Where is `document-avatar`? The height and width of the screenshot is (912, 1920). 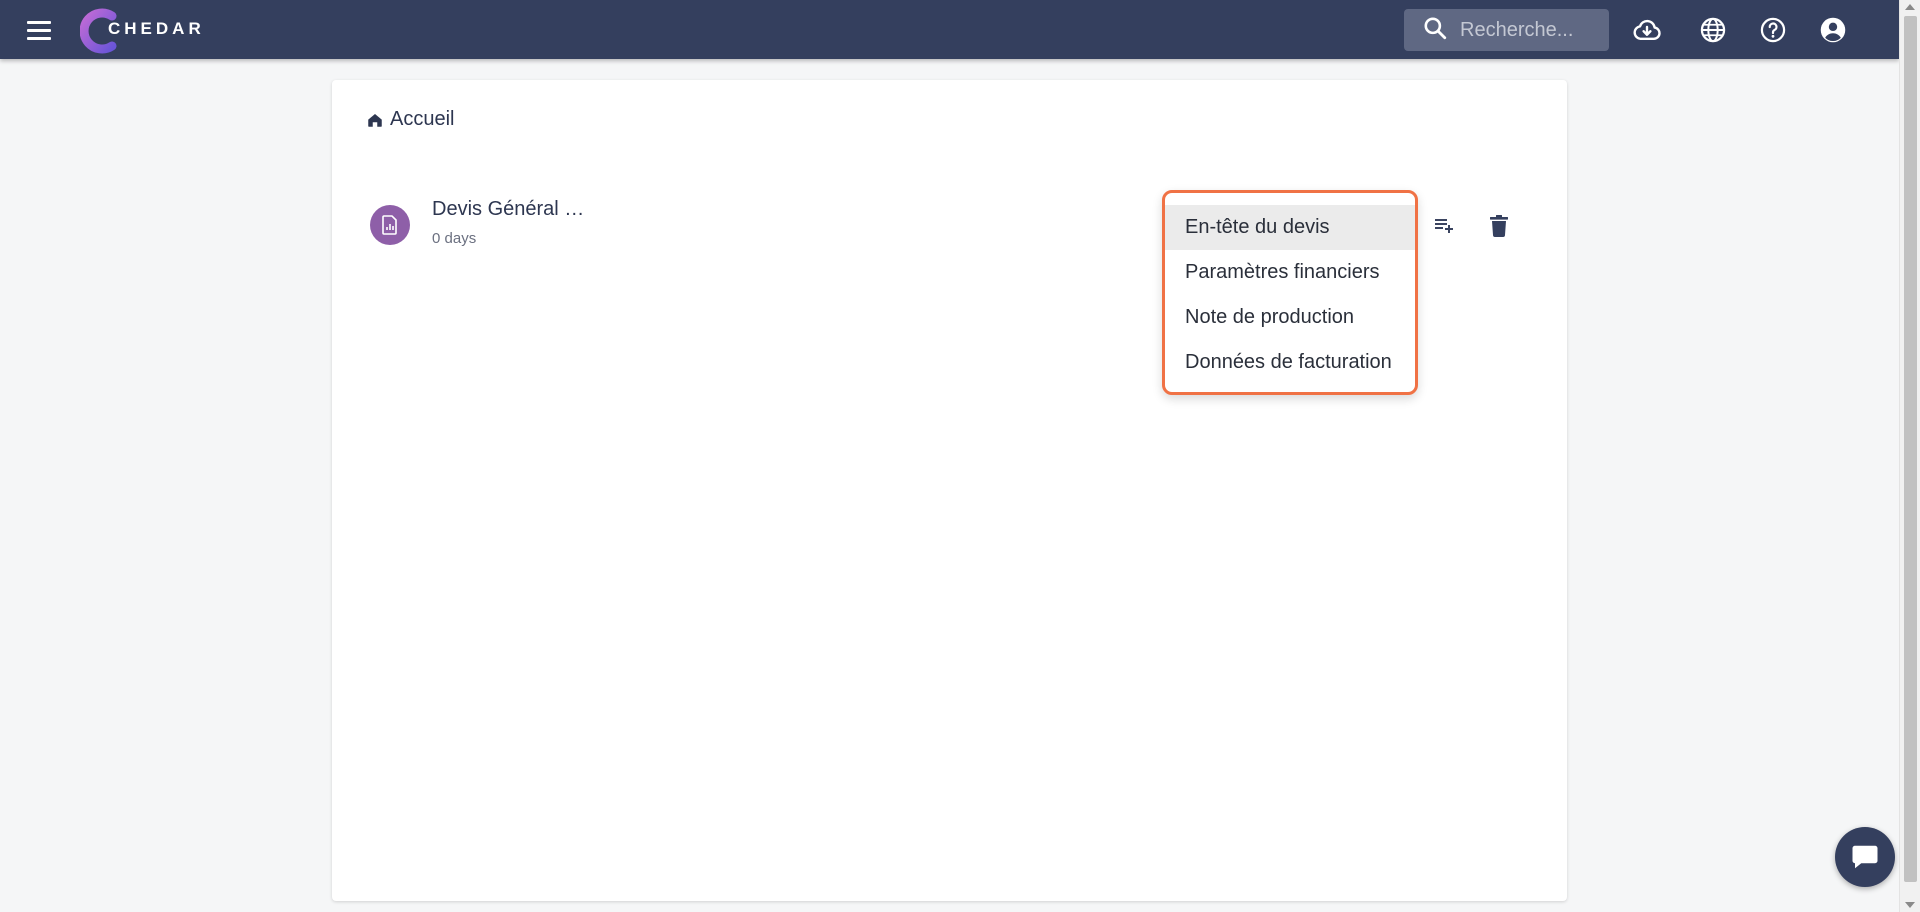
document-avatar is located at coordinates (390, 225).